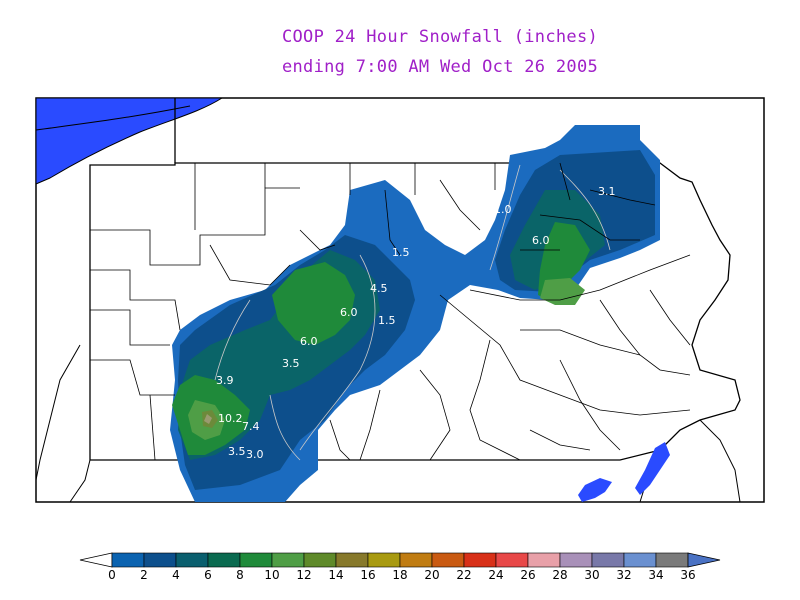  I want to click on colorbar-tick-label: 12, so click(304, 575).